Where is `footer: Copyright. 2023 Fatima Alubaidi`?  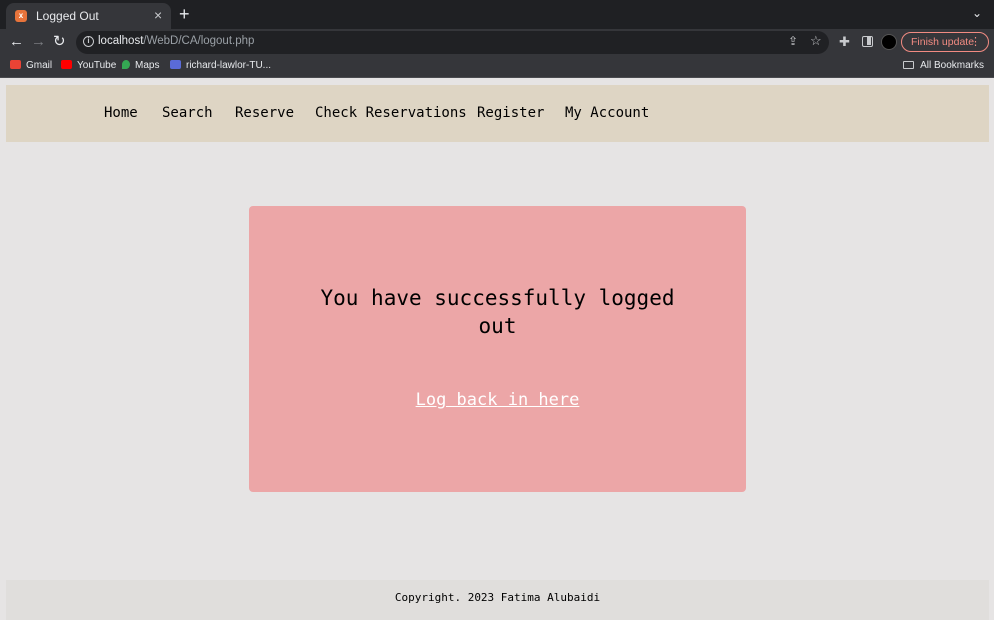
footer: Copyright. 2023 Fatima Alubaidi is located at coordinates (497, 600).